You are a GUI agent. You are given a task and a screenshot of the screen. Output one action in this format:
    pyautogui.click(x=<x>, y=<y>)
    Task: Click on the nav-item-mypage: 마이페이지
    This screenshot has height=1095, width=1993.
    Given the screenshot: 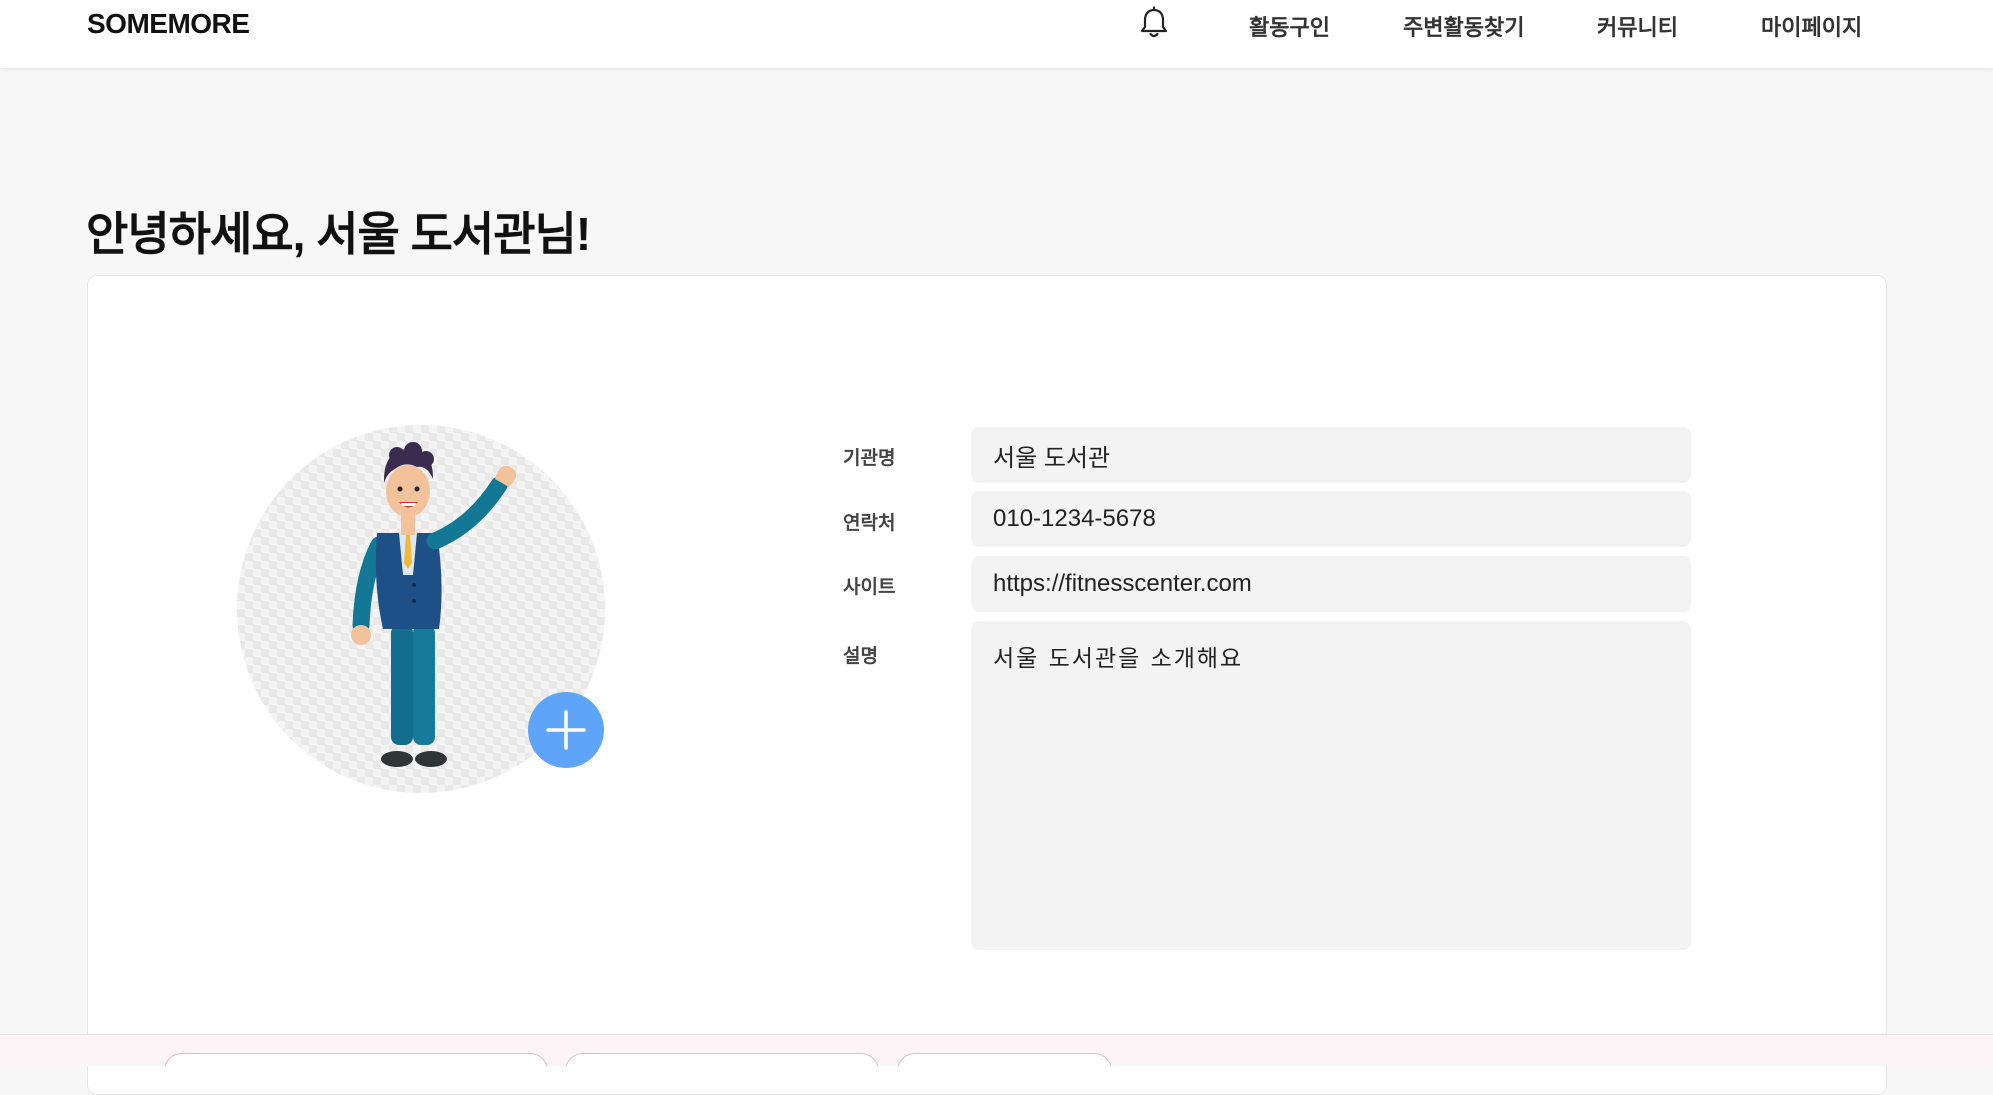 What is the action you would take?
    pyautogui.click(x=1811, y=26)
    